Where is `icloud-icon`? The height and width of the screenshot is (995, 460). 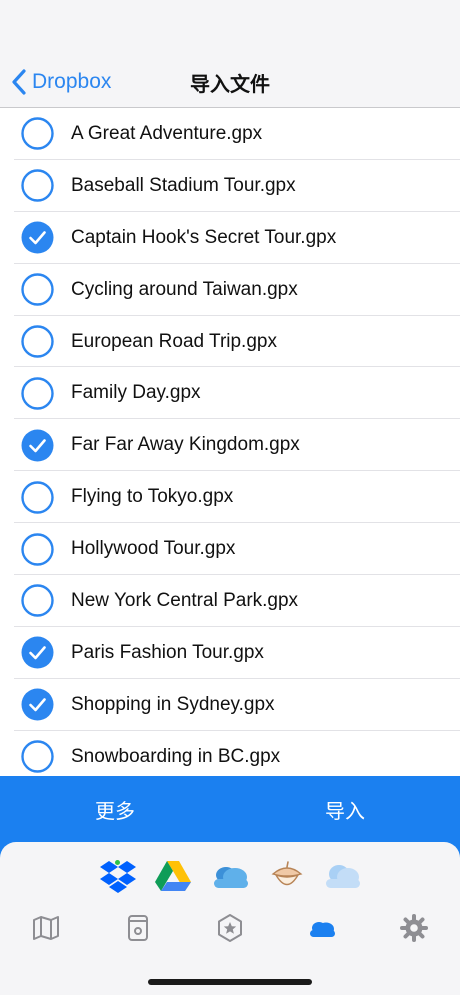
icloud-icon is located at coordinates (343, 876).